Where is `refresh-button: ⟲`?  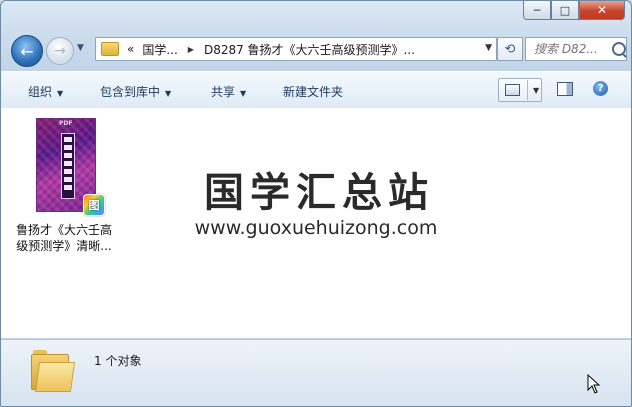 refresh-button: ⟲ is located at coordinates (510, 49).